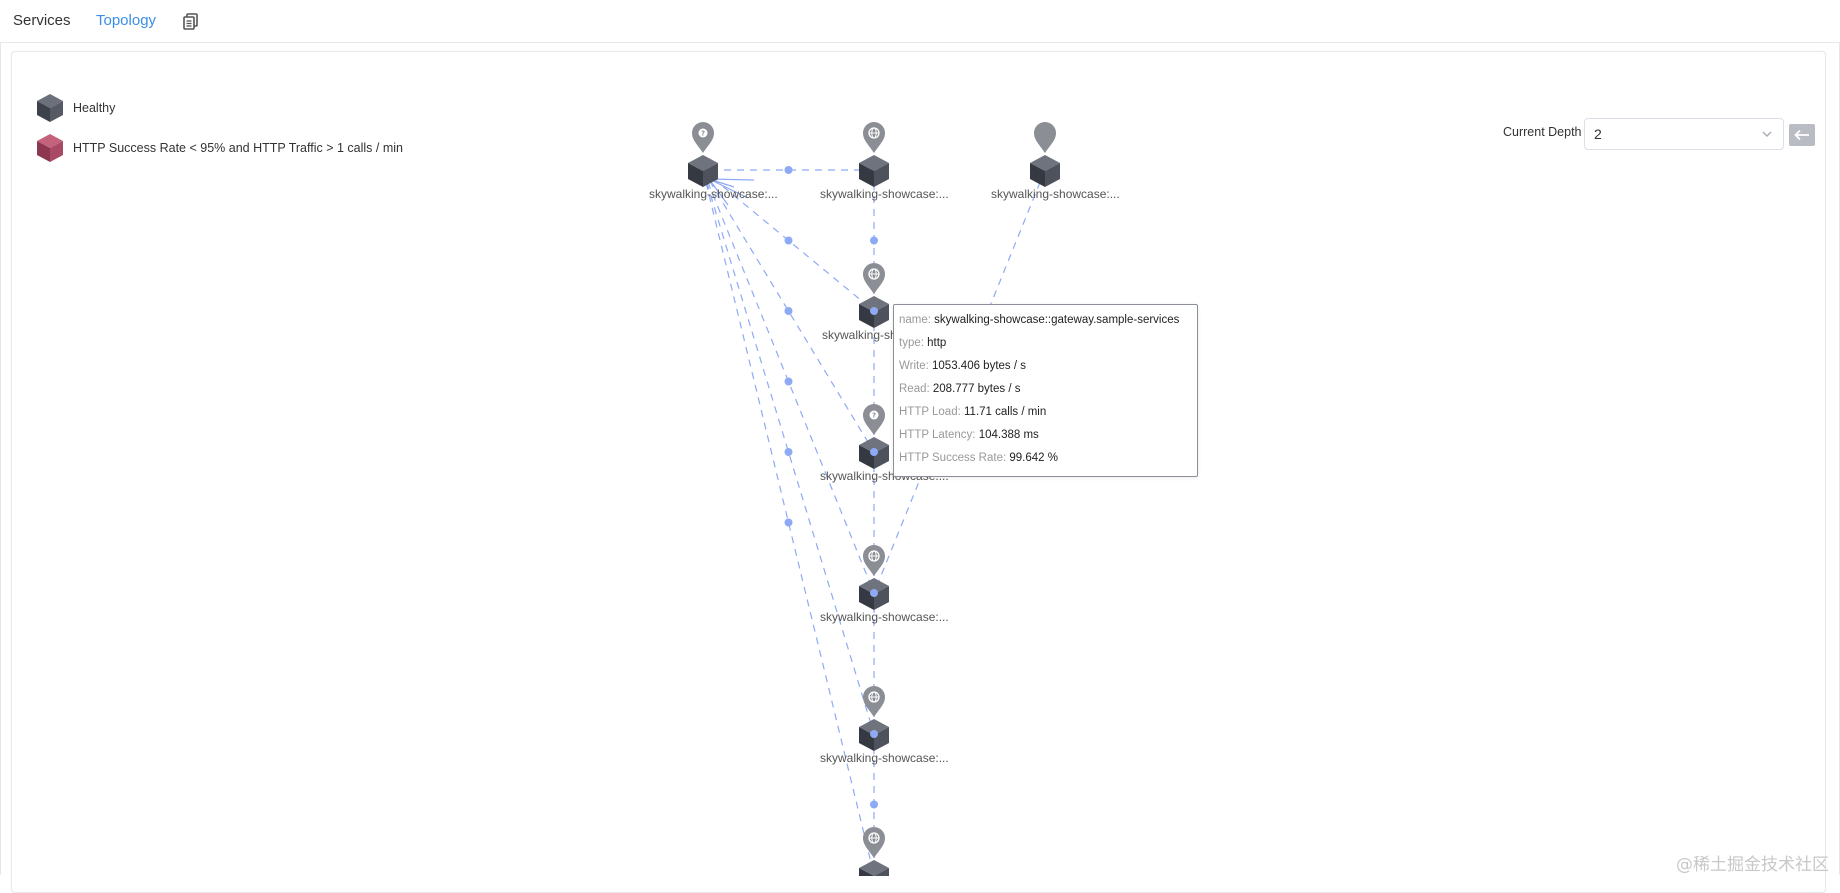  I want to click on tooltip-value: 208.777 bytes / s, so click(976, 389).